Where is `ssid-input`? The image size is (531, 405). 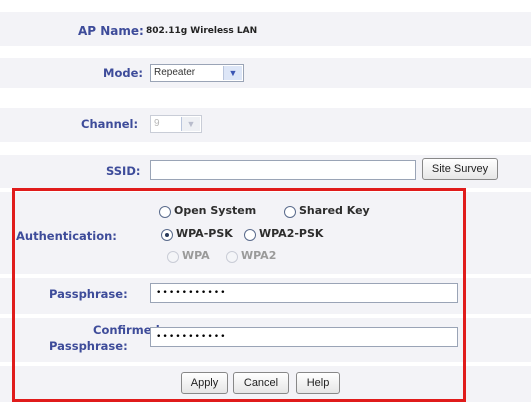 ssid-input is located at coordinates (283, 170).